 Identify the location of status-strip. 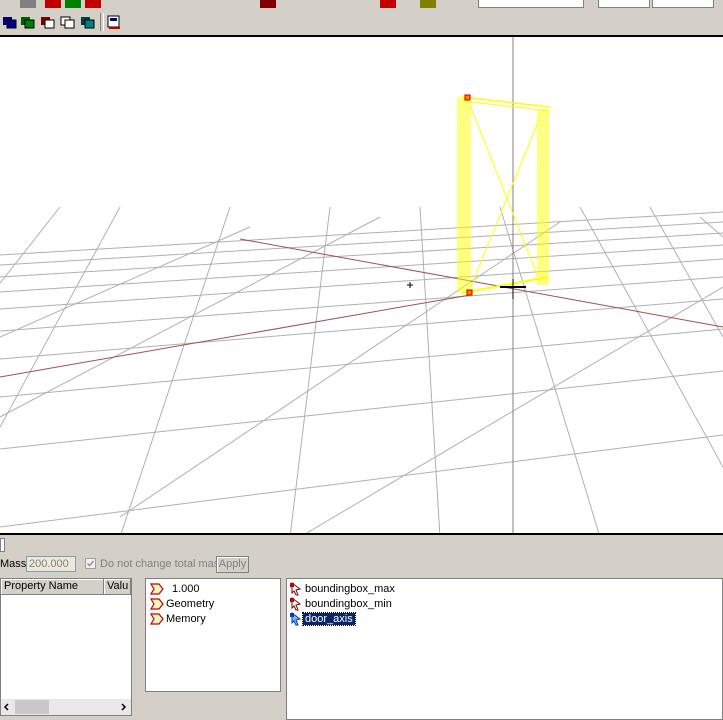
(361, 544).